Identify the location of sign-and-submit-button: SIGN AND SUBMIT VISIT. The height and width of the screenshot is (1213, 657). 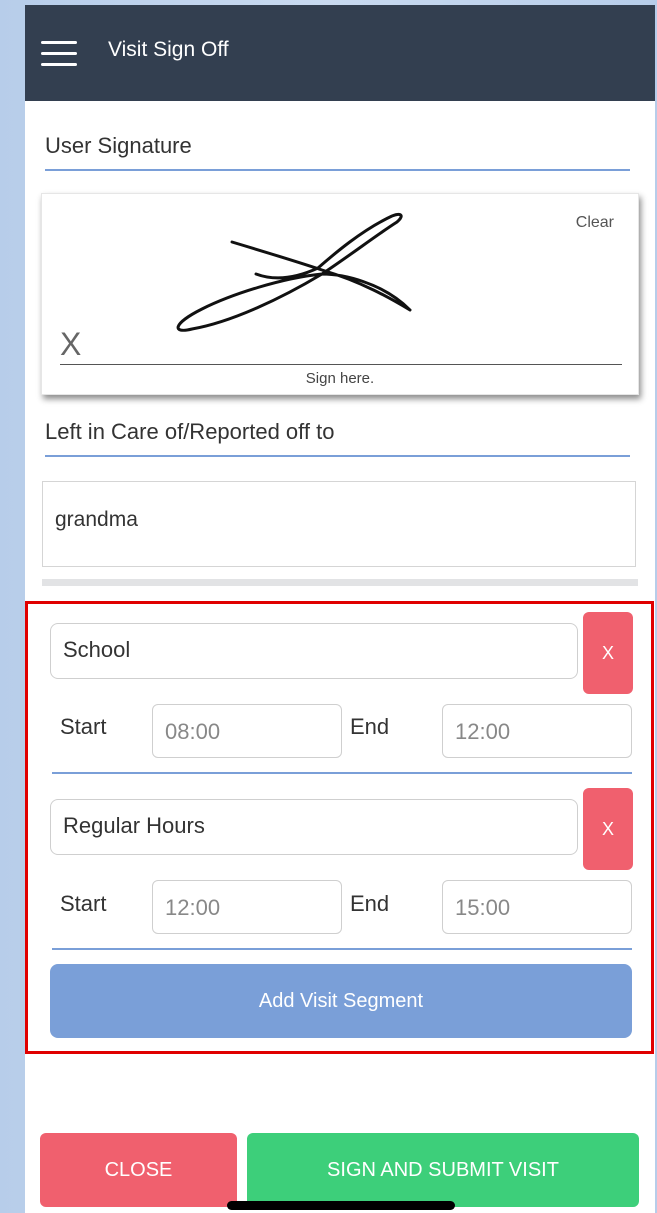
(443, 1170).